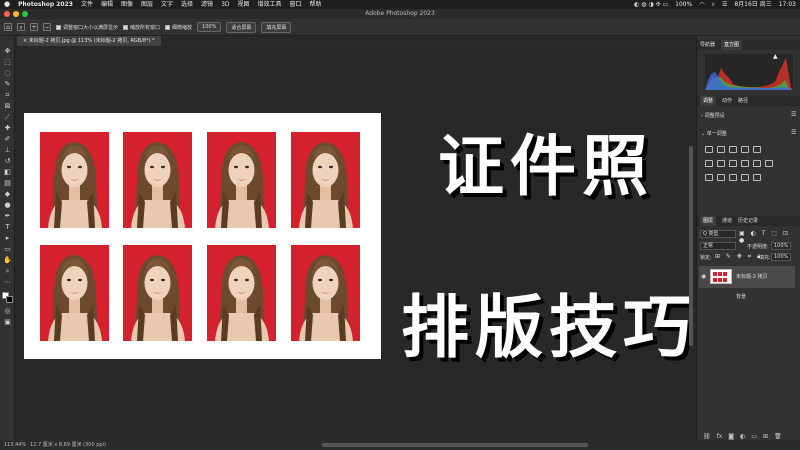  What do you see at coordinates (167, 4) in the screenshot?
I see `menu-type: 文字` at bounding box center [167, 4].